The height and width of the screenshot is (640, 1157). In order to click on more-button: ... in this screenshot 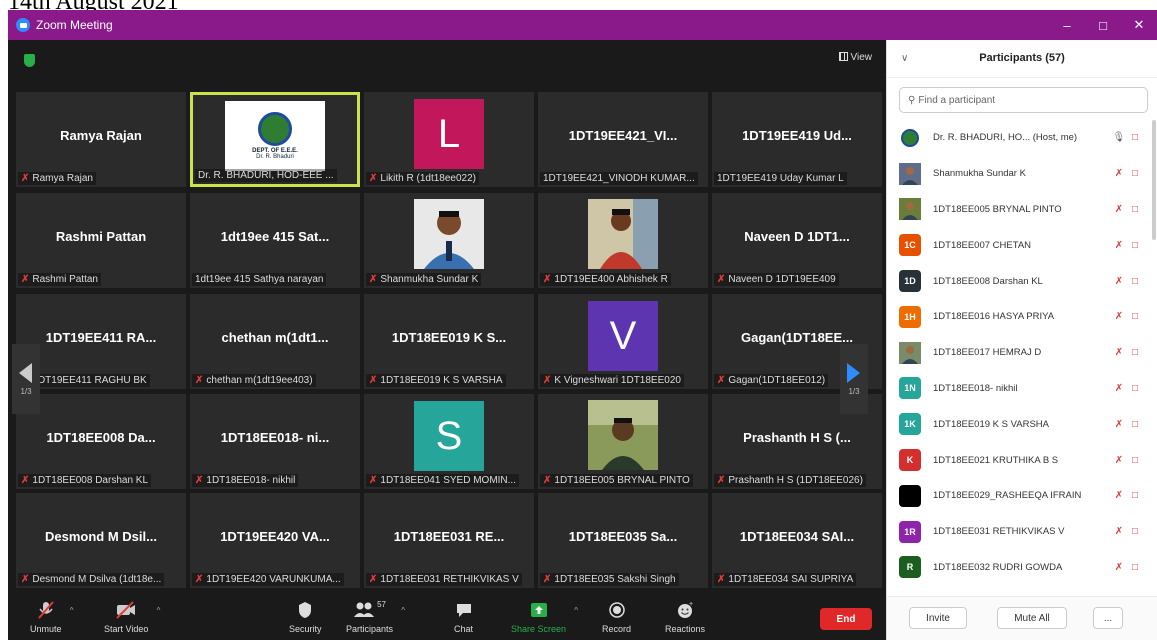, I will do `click(1108, 618)`.